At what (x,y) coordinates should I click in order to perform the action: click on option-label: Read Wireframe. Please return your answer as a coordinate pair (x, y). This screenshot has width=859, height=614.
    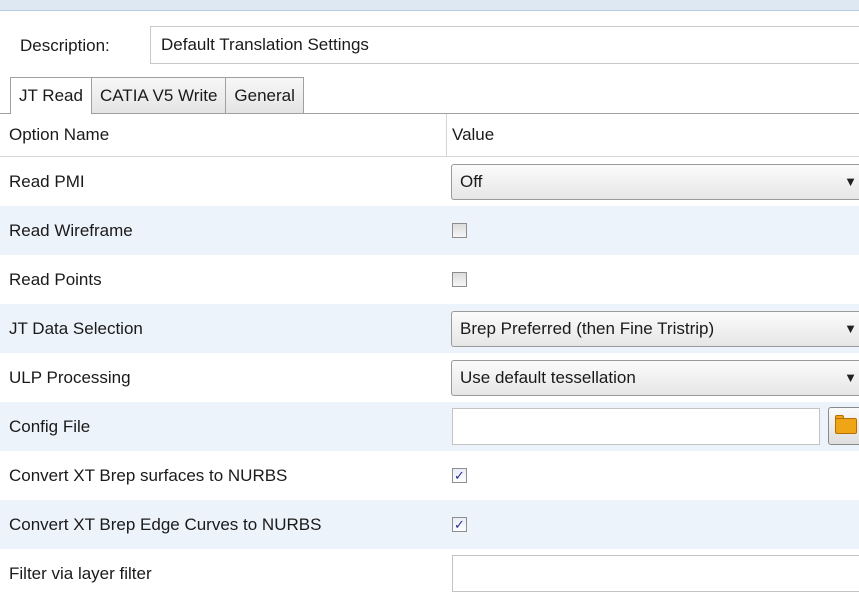
    Looking at the image, I should click on (71, 230).